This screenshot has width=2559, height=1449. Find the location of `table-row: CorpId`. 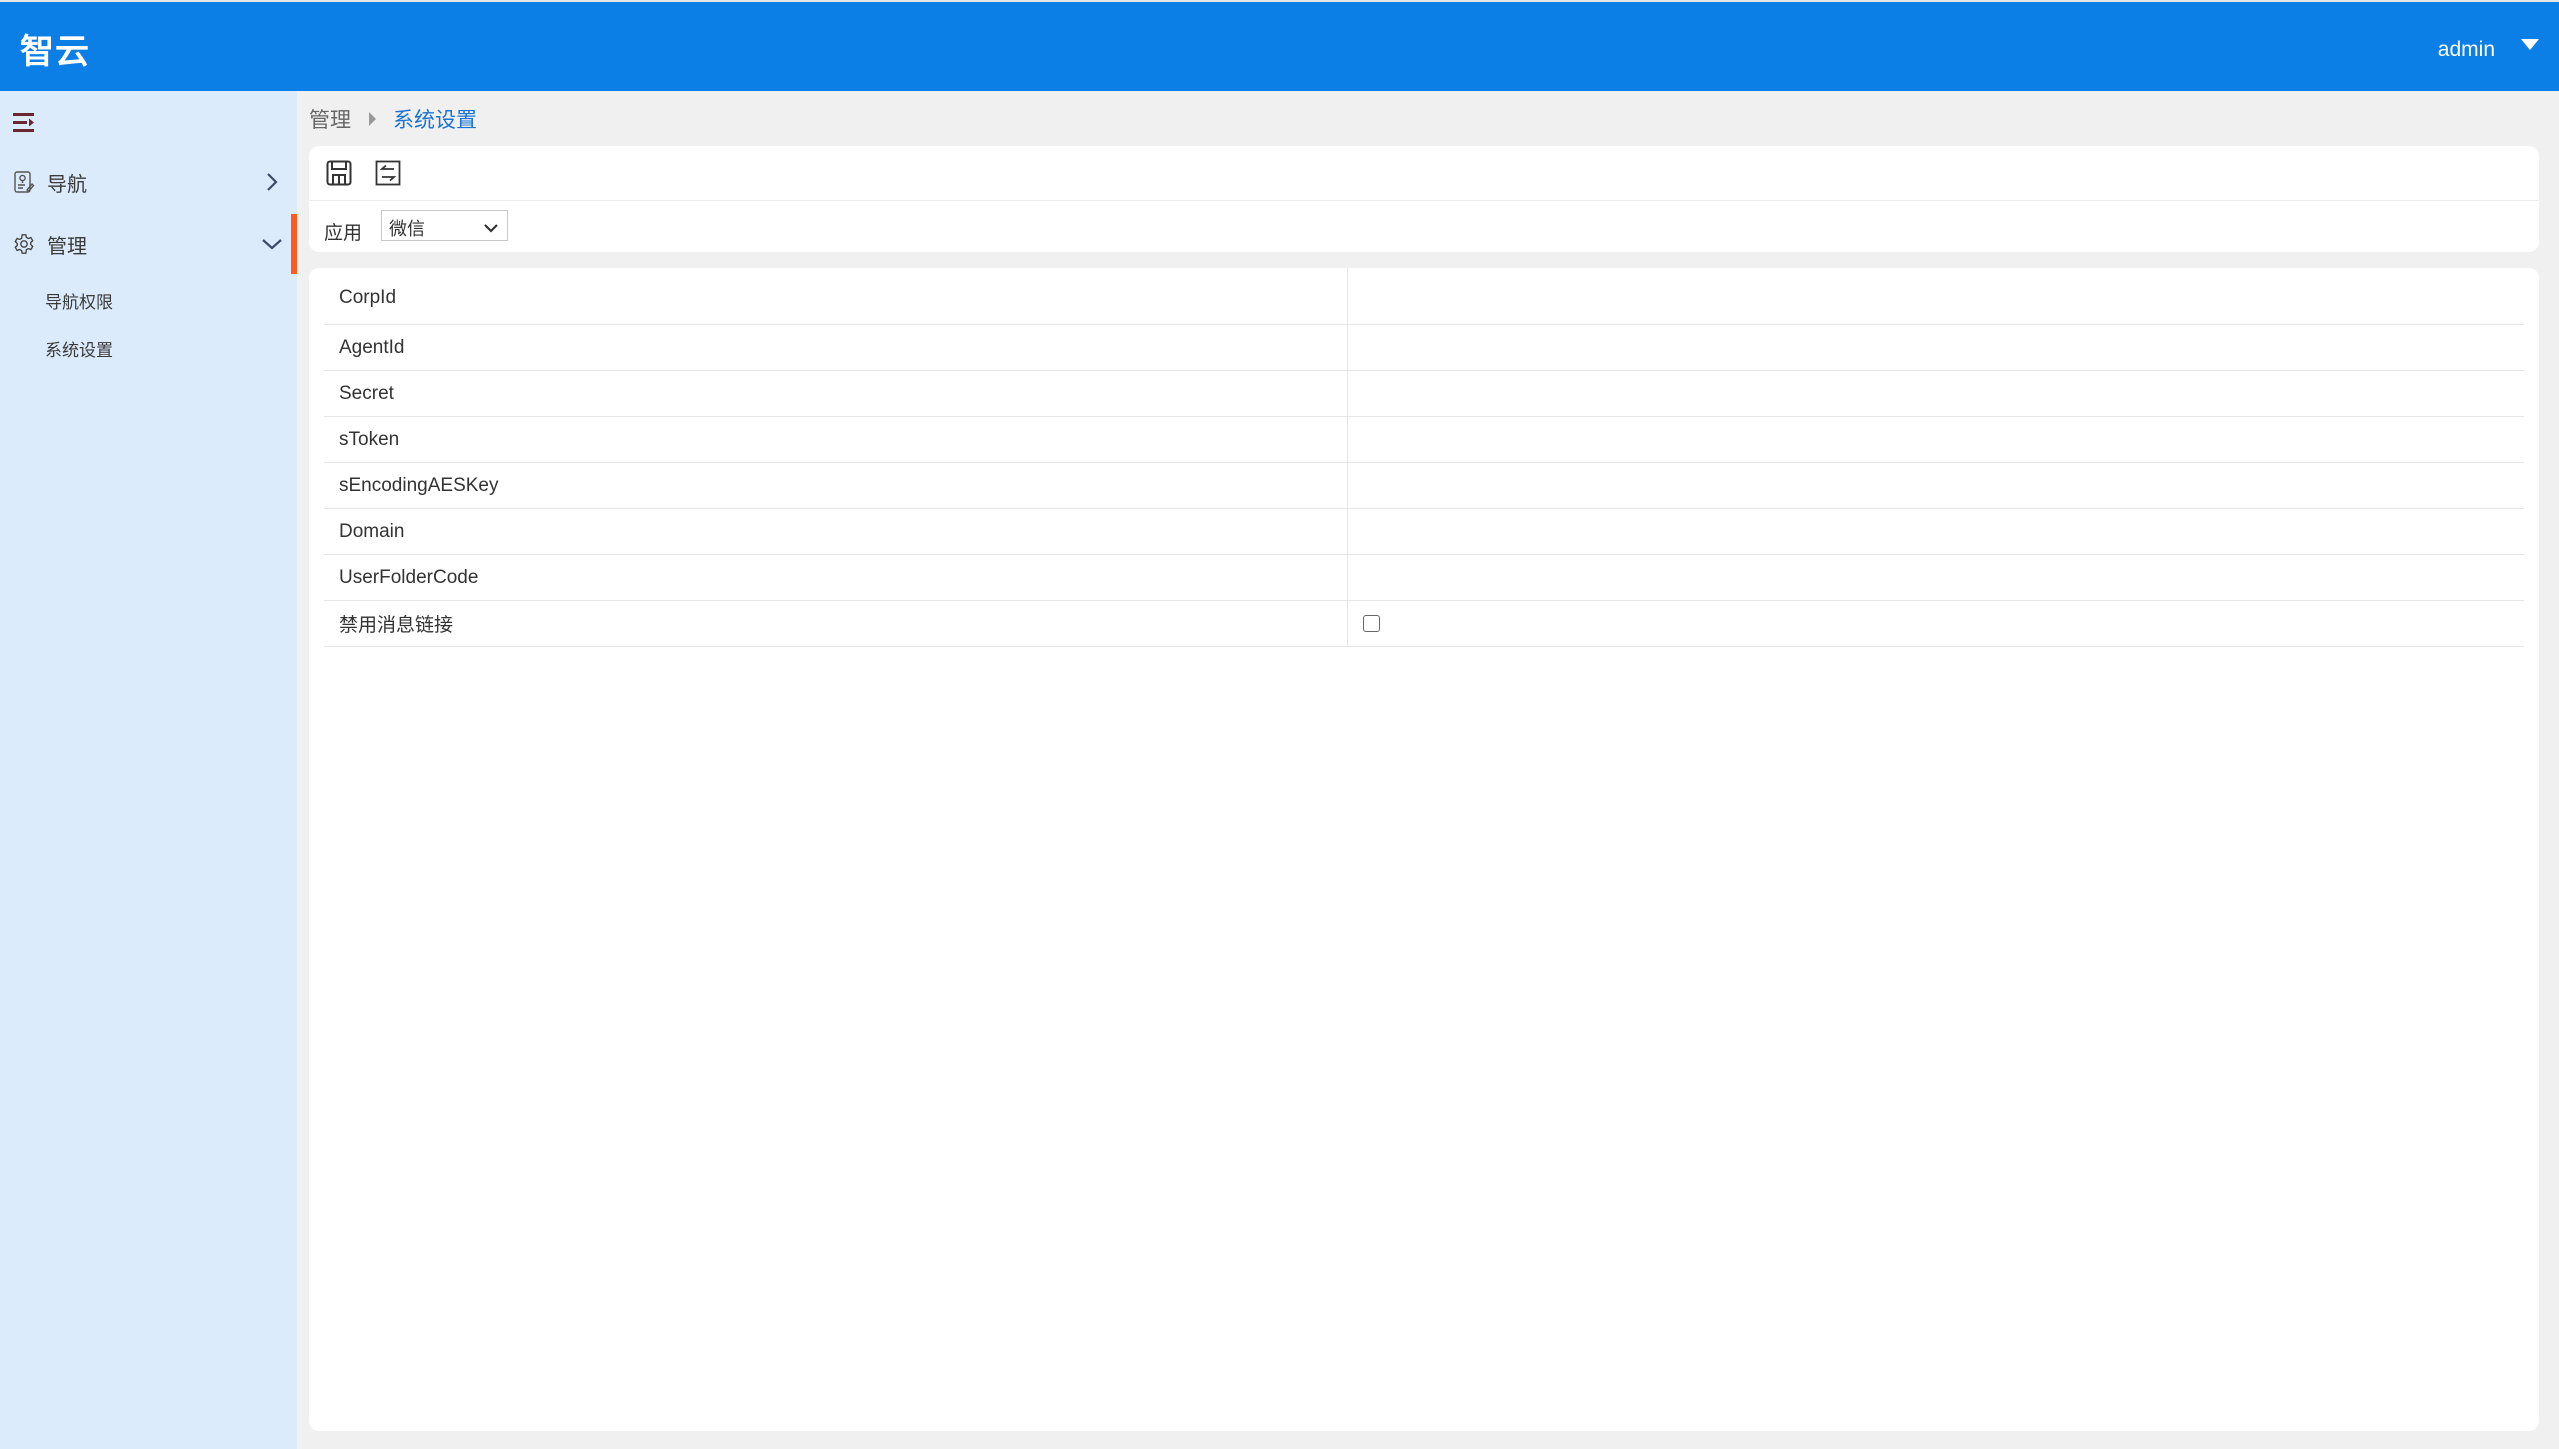

table-row: CorpId is located at coordinates (1424, 296).